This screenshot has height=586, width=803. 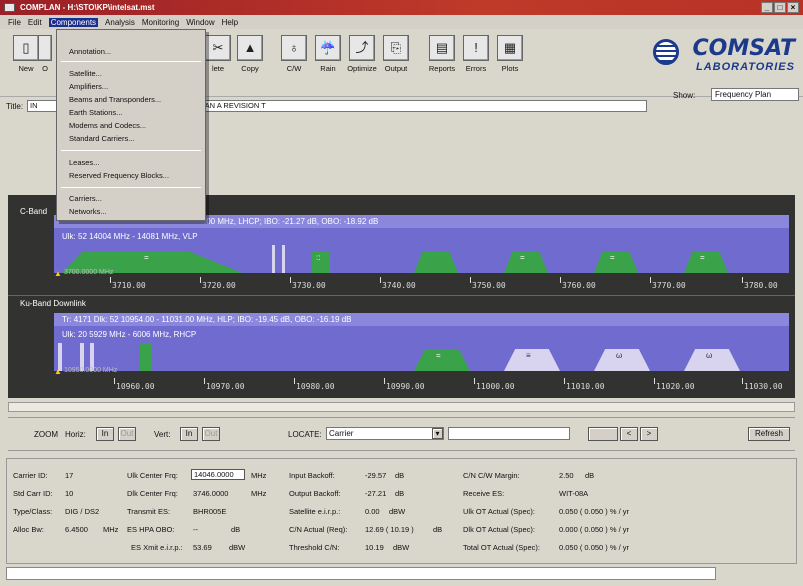 I want to click on errors-label: Errors, so click(x=476, y=68).